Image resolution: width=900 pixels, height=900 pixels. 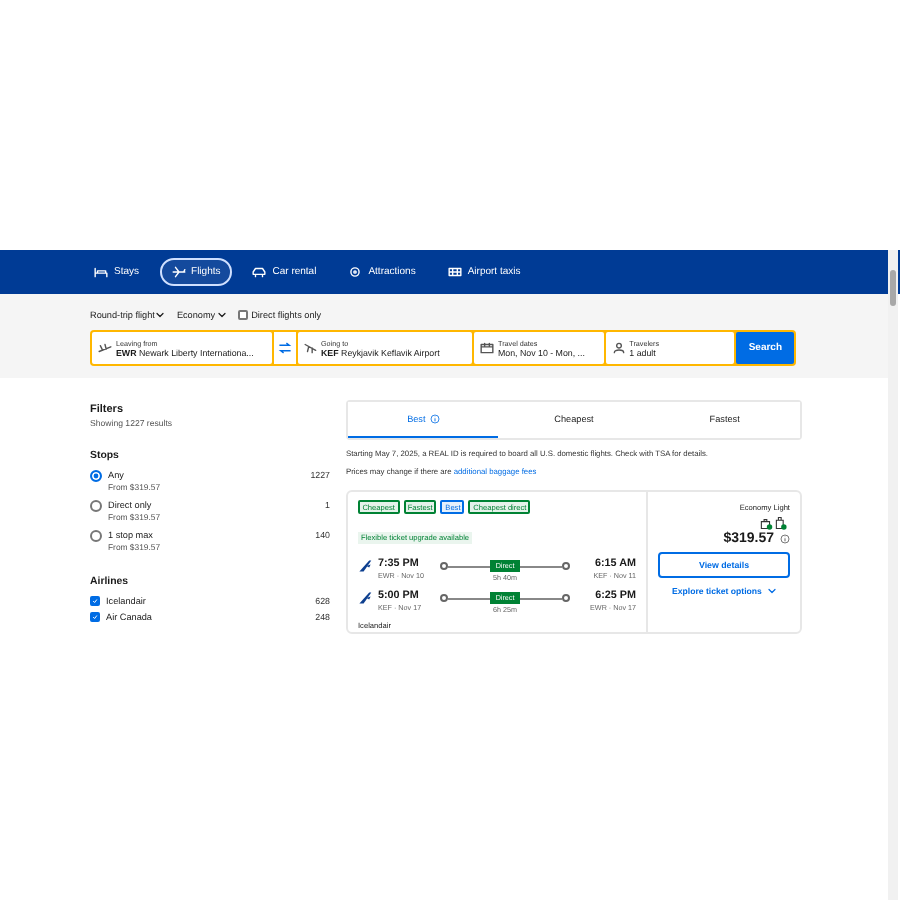 I want to click on scrollbar, so click(x=893, y=575).